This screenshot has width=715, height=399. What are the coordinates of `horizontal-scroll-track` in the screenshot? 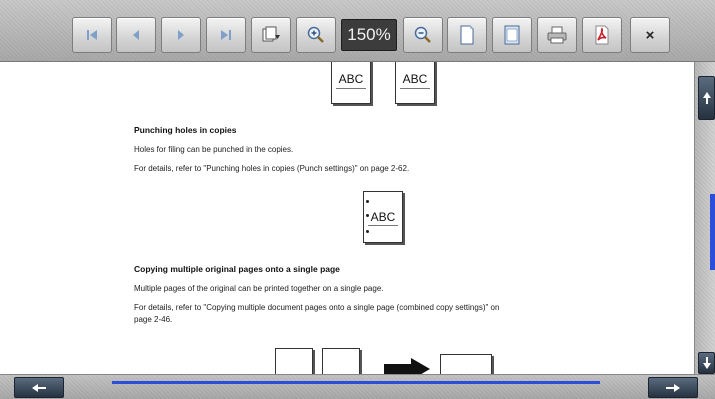 It's located at (356, 382).